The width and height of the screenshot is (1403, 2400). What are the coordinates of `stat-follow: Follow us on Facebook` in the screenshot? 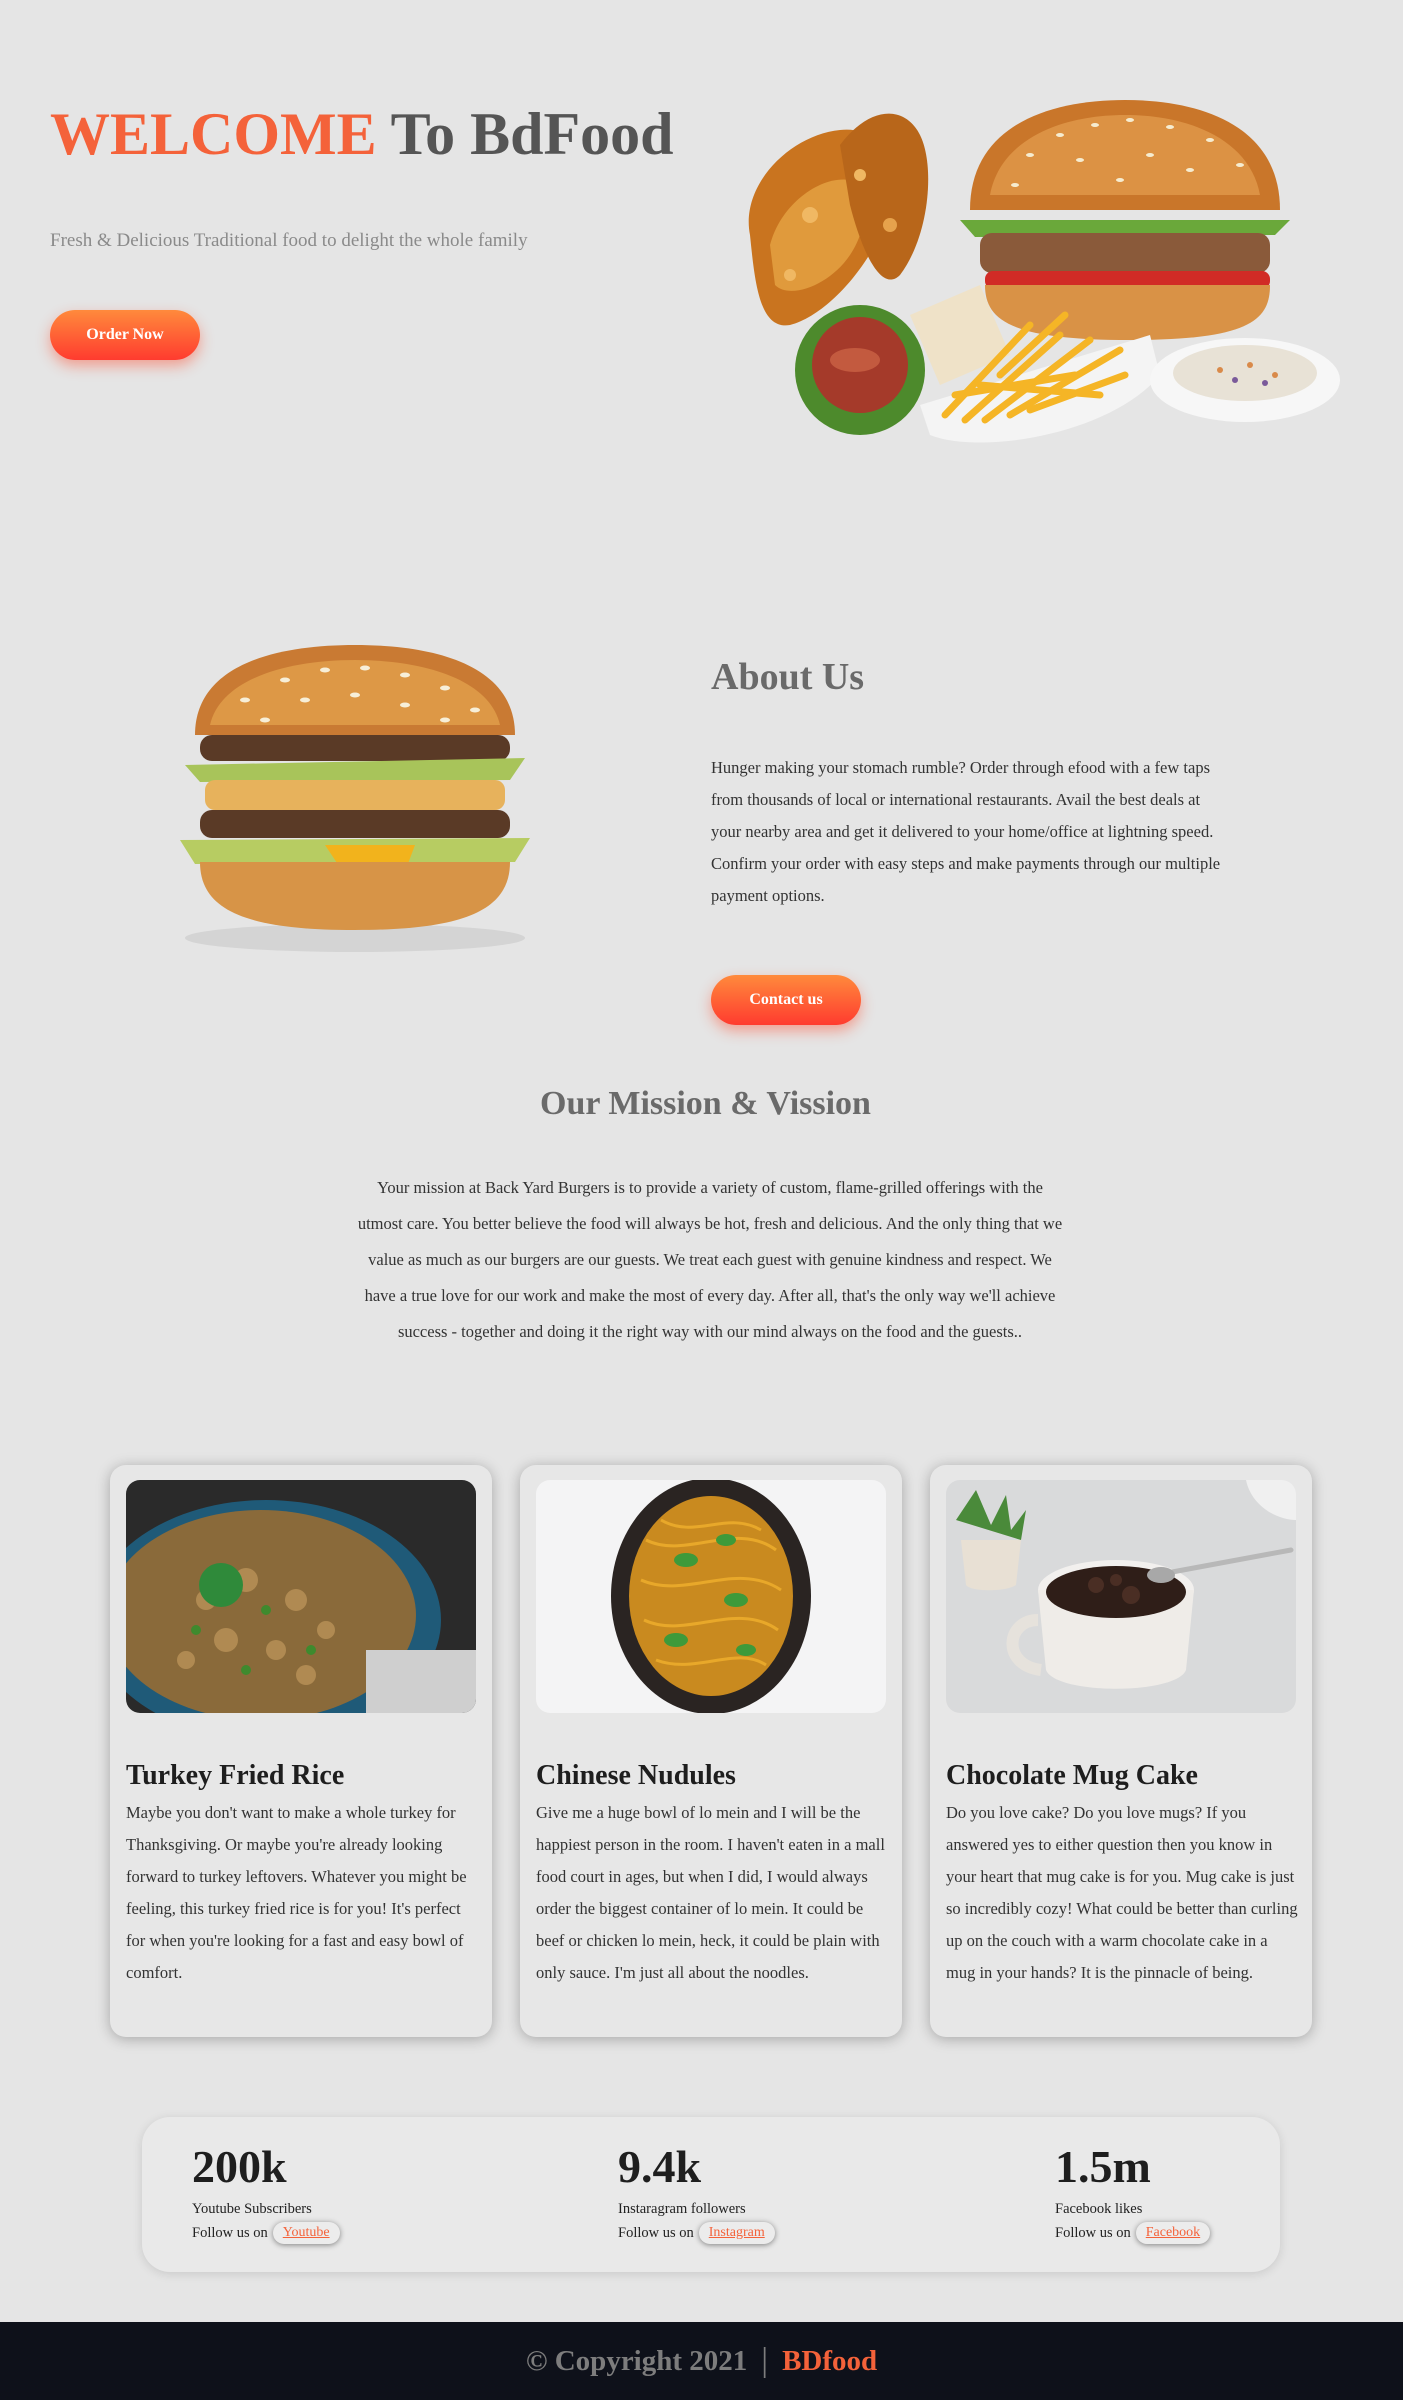 It's located at (1133, 2233).